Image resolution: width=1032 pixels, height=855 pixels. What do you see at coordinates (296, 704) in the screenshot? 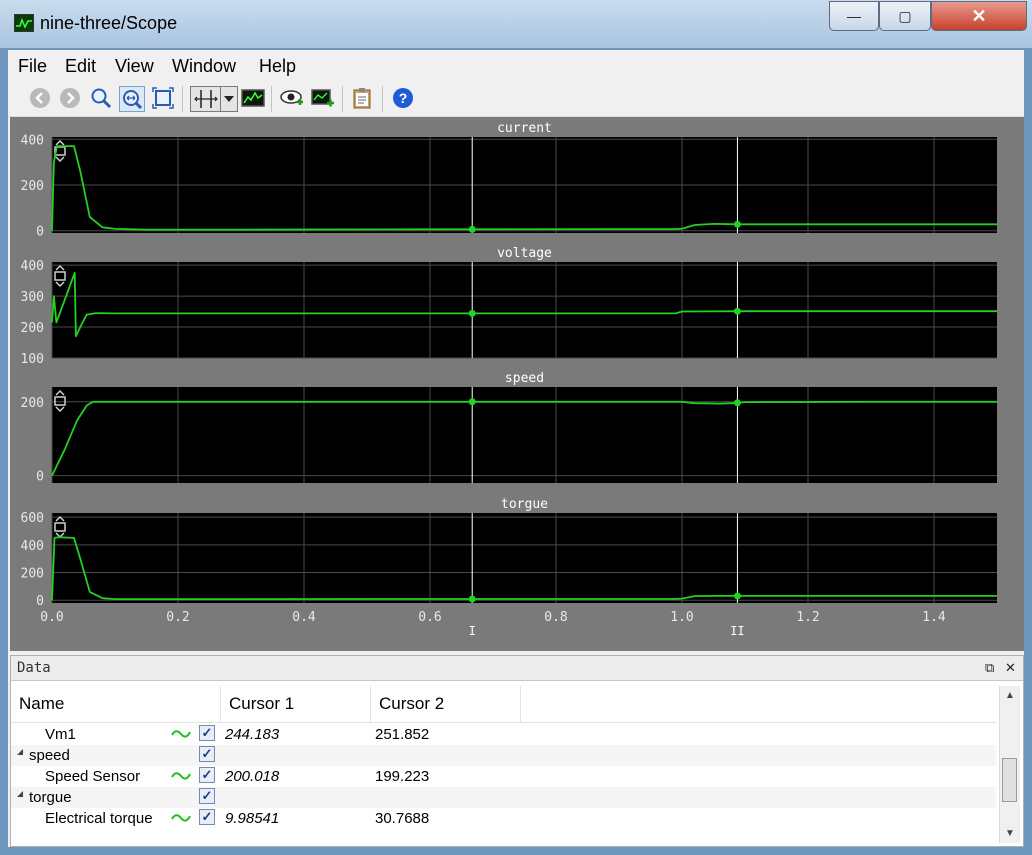
I see `column-cursor-1: Cursor 1` at bounding box center [296, 704].